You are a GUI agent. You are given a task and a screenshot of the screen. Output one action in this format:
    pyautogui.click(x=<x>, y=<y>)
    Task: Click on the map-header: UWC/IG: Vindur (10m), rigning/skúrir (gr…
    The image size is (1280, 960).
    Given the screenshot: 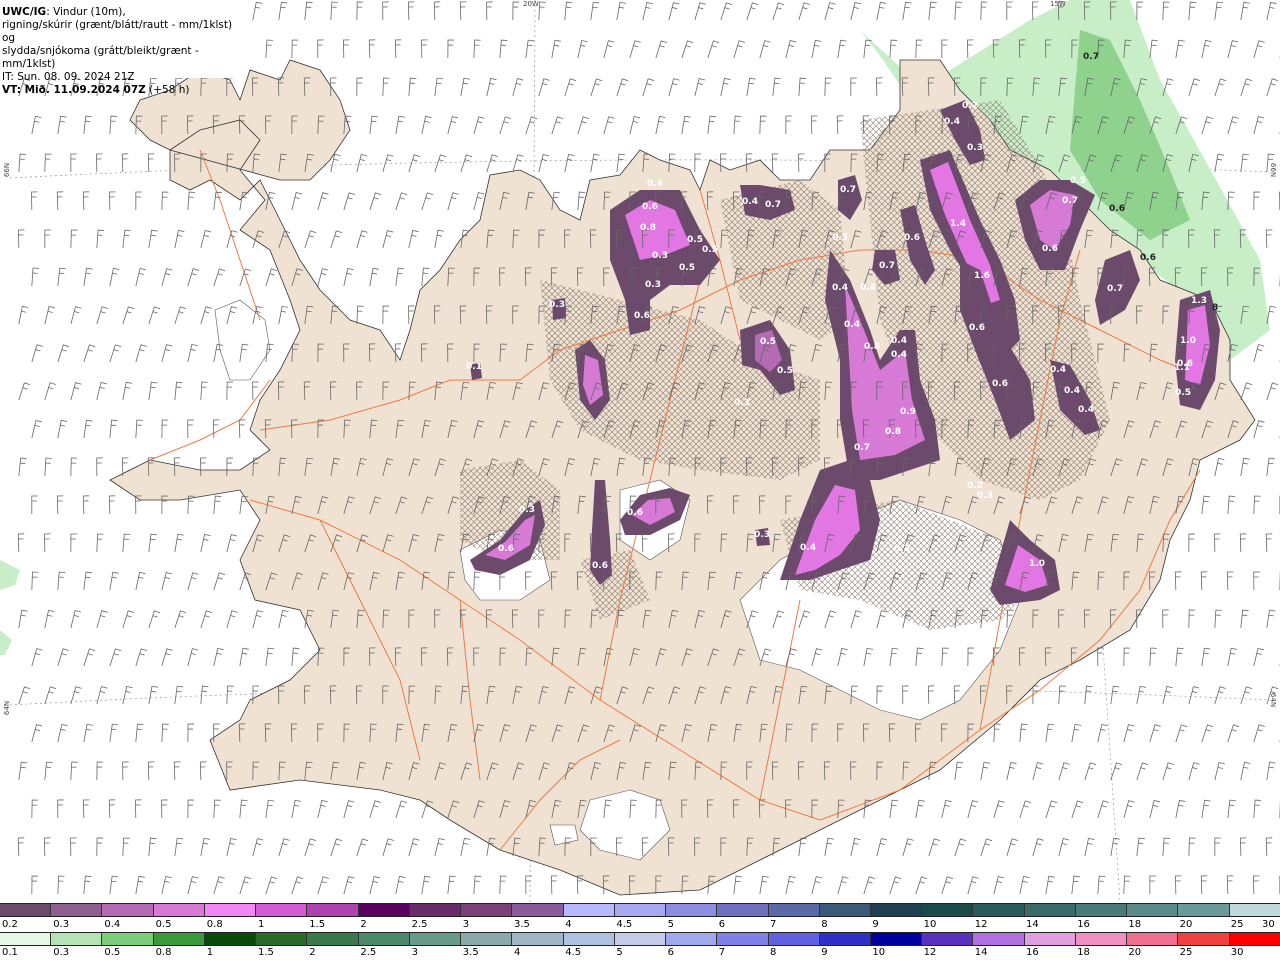 What is the action you would take?
    pyautogui.click(x=120, y=48)
    